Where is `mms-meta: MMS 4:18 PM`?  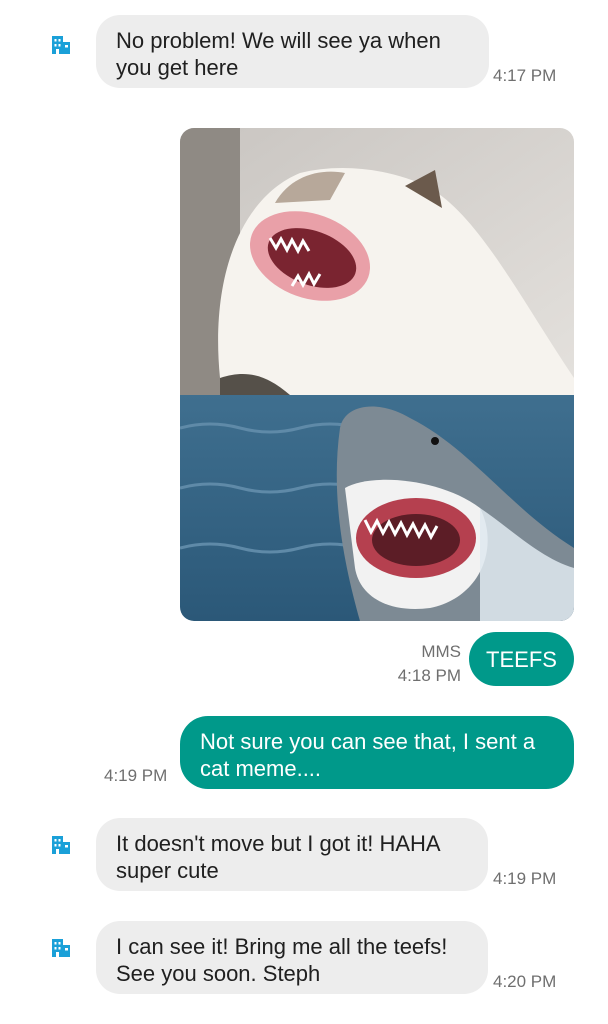 mms-meta: MMS 4:18 PM is located at coordinates (429, 664).